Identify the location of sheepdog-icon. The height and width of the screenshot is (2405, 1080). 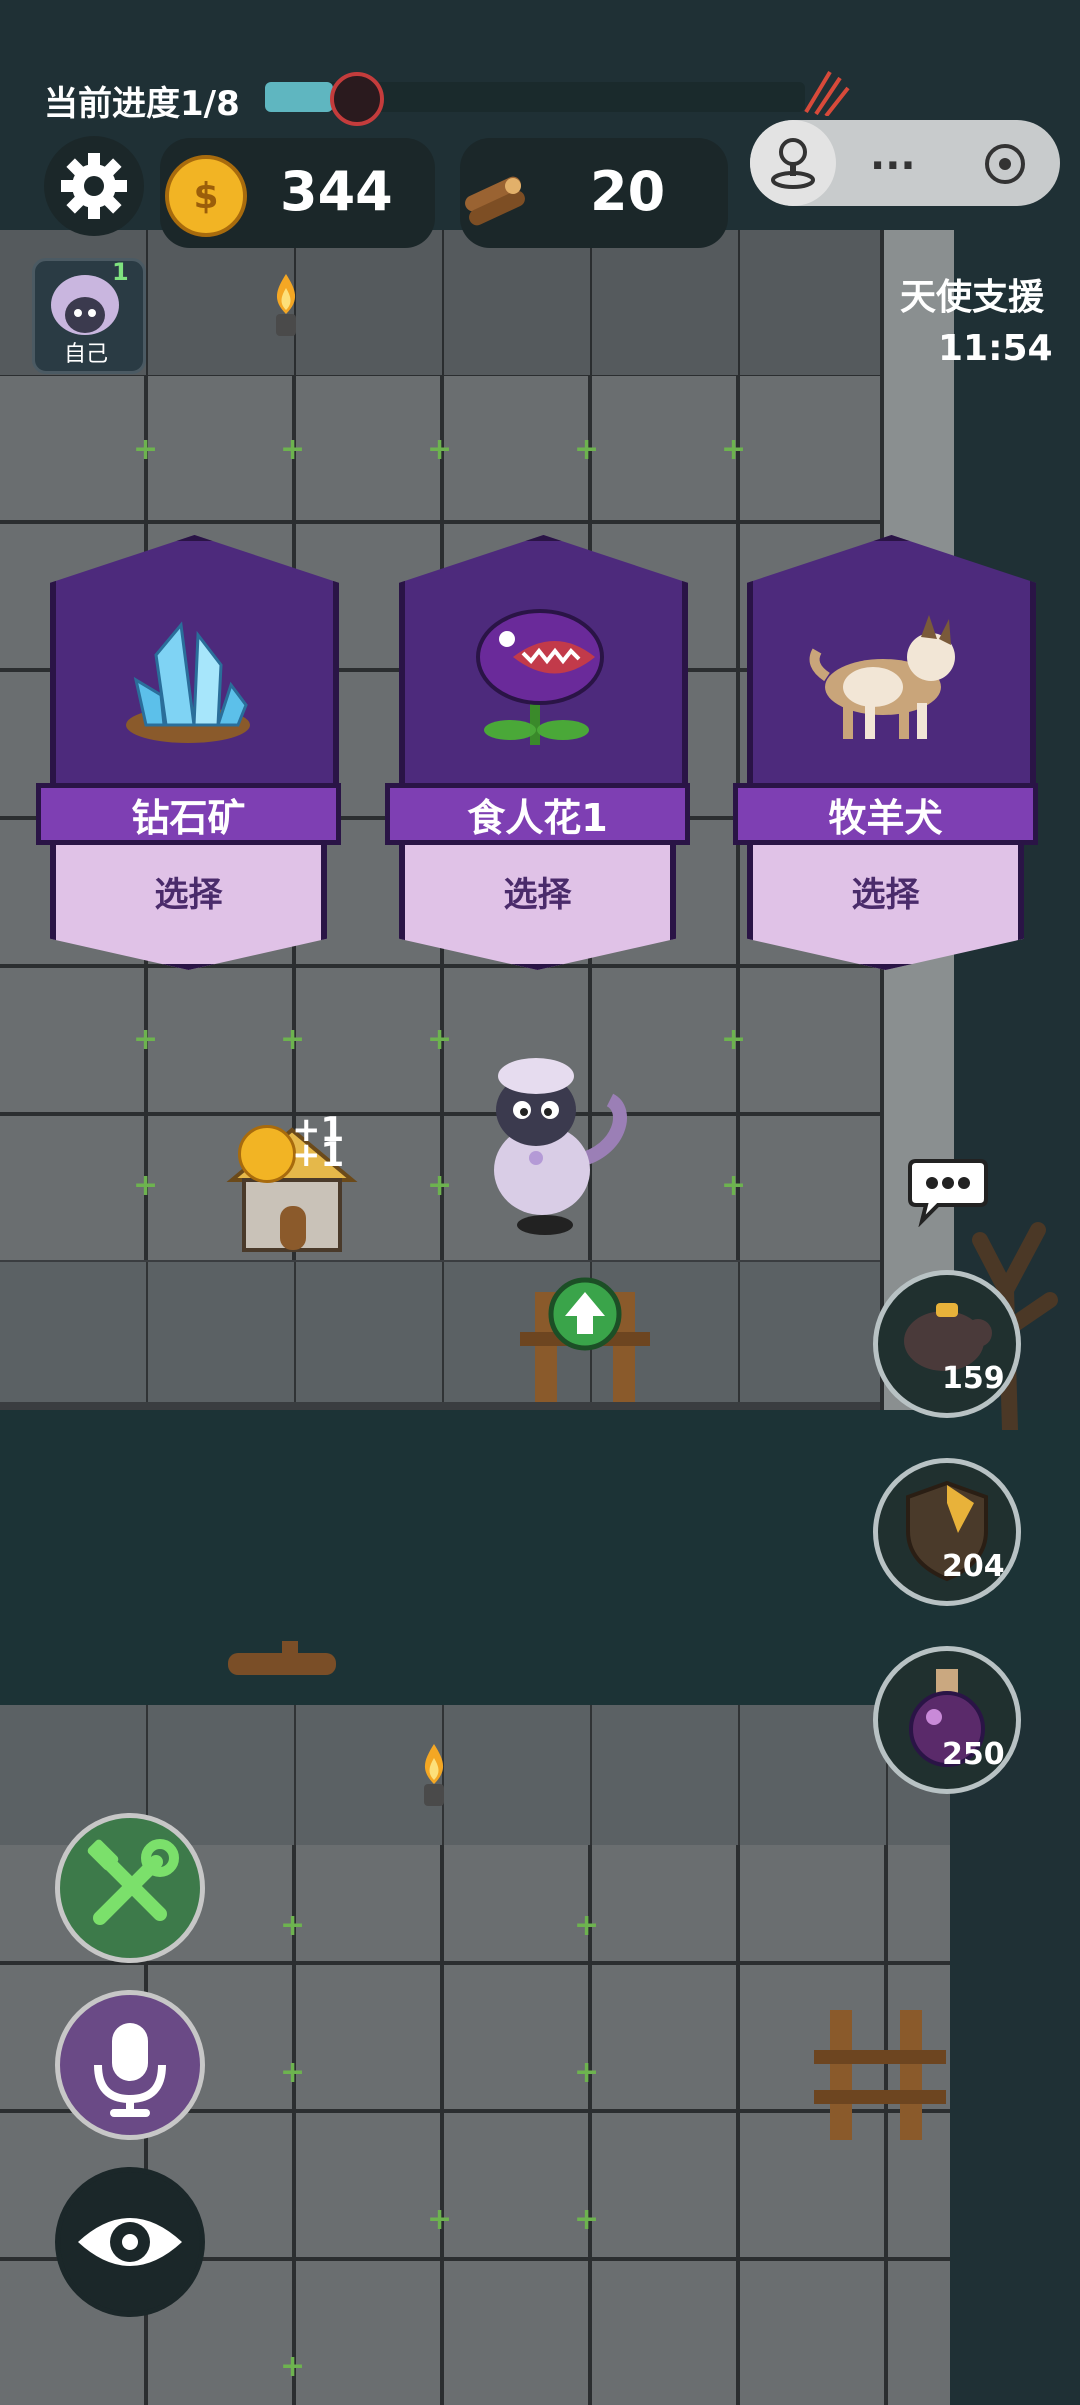
(885, 675).